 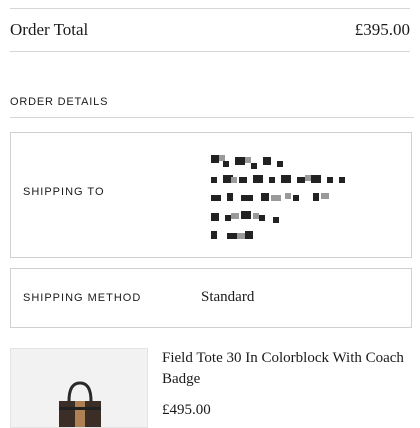 What do you see at coordinates (64, 192) in the screenshot?
I see `shipping-to-label: SHIPPING TO` at bounding box center [64, 192].